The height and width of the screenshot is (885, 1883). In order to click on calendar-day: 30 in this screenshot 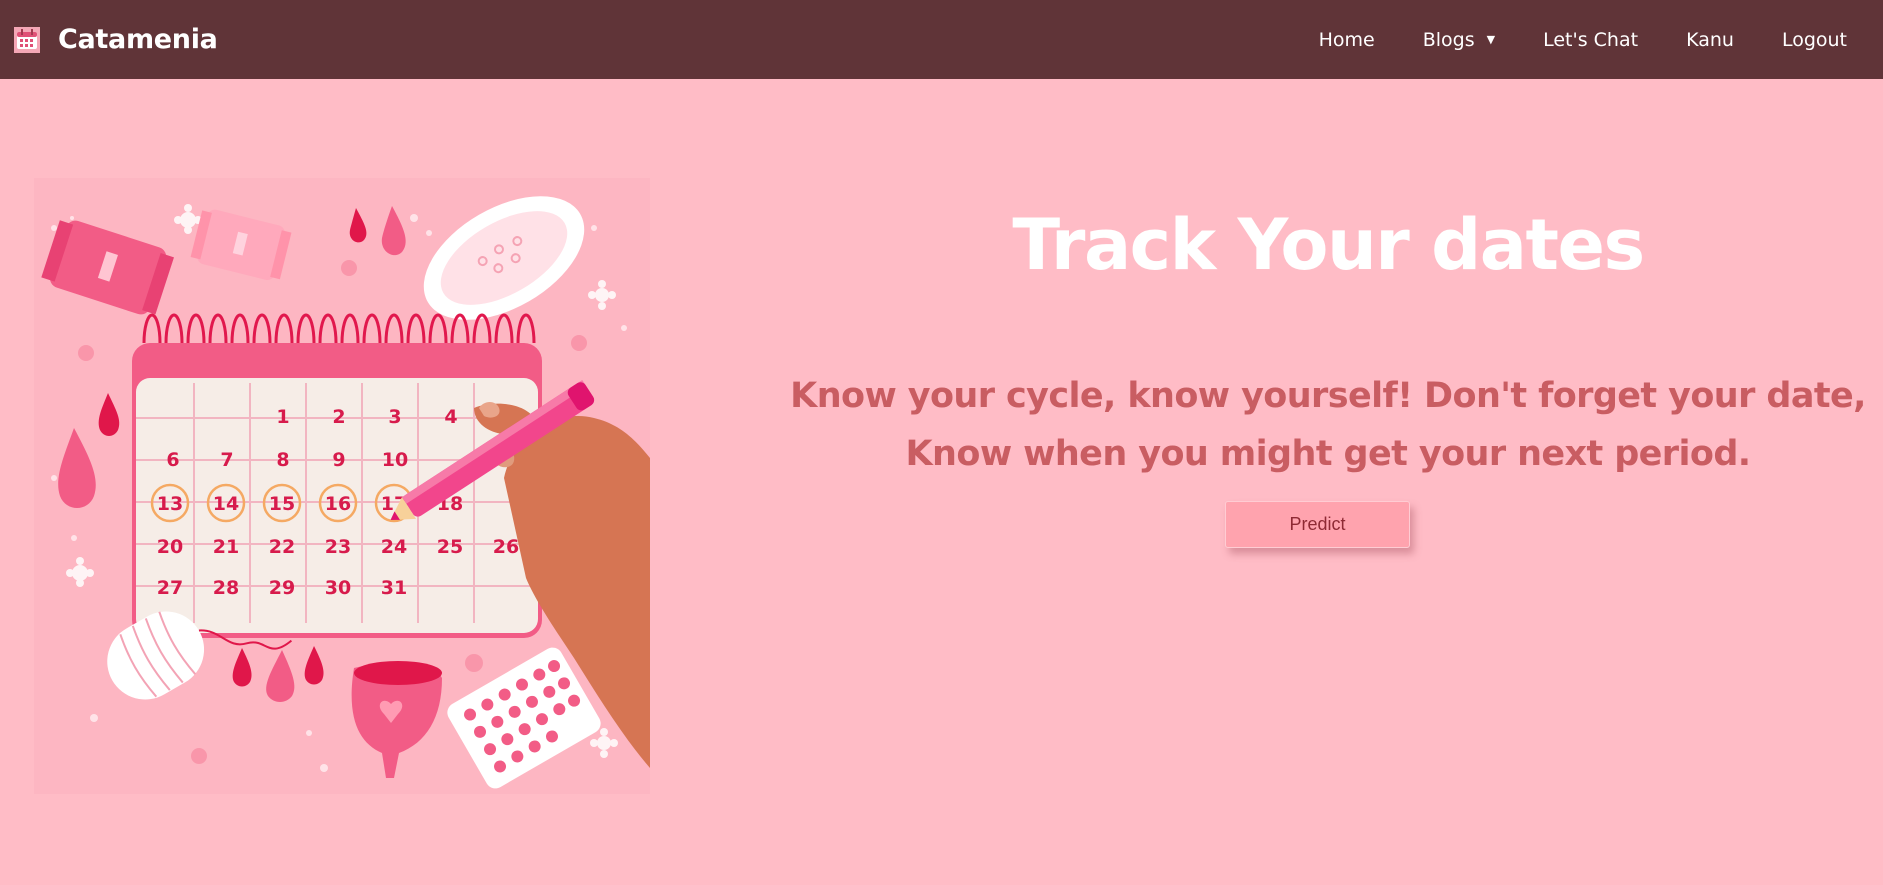, I will do `click(338, 588)`.